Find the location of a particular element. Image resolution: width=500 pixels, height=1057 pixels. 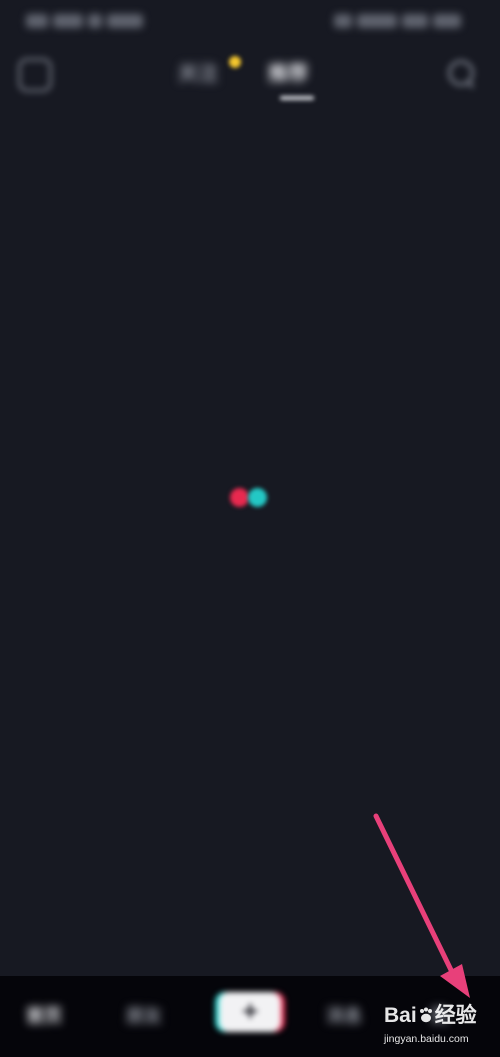

tab-follow: 关注 is located at coordinates (198, 73).